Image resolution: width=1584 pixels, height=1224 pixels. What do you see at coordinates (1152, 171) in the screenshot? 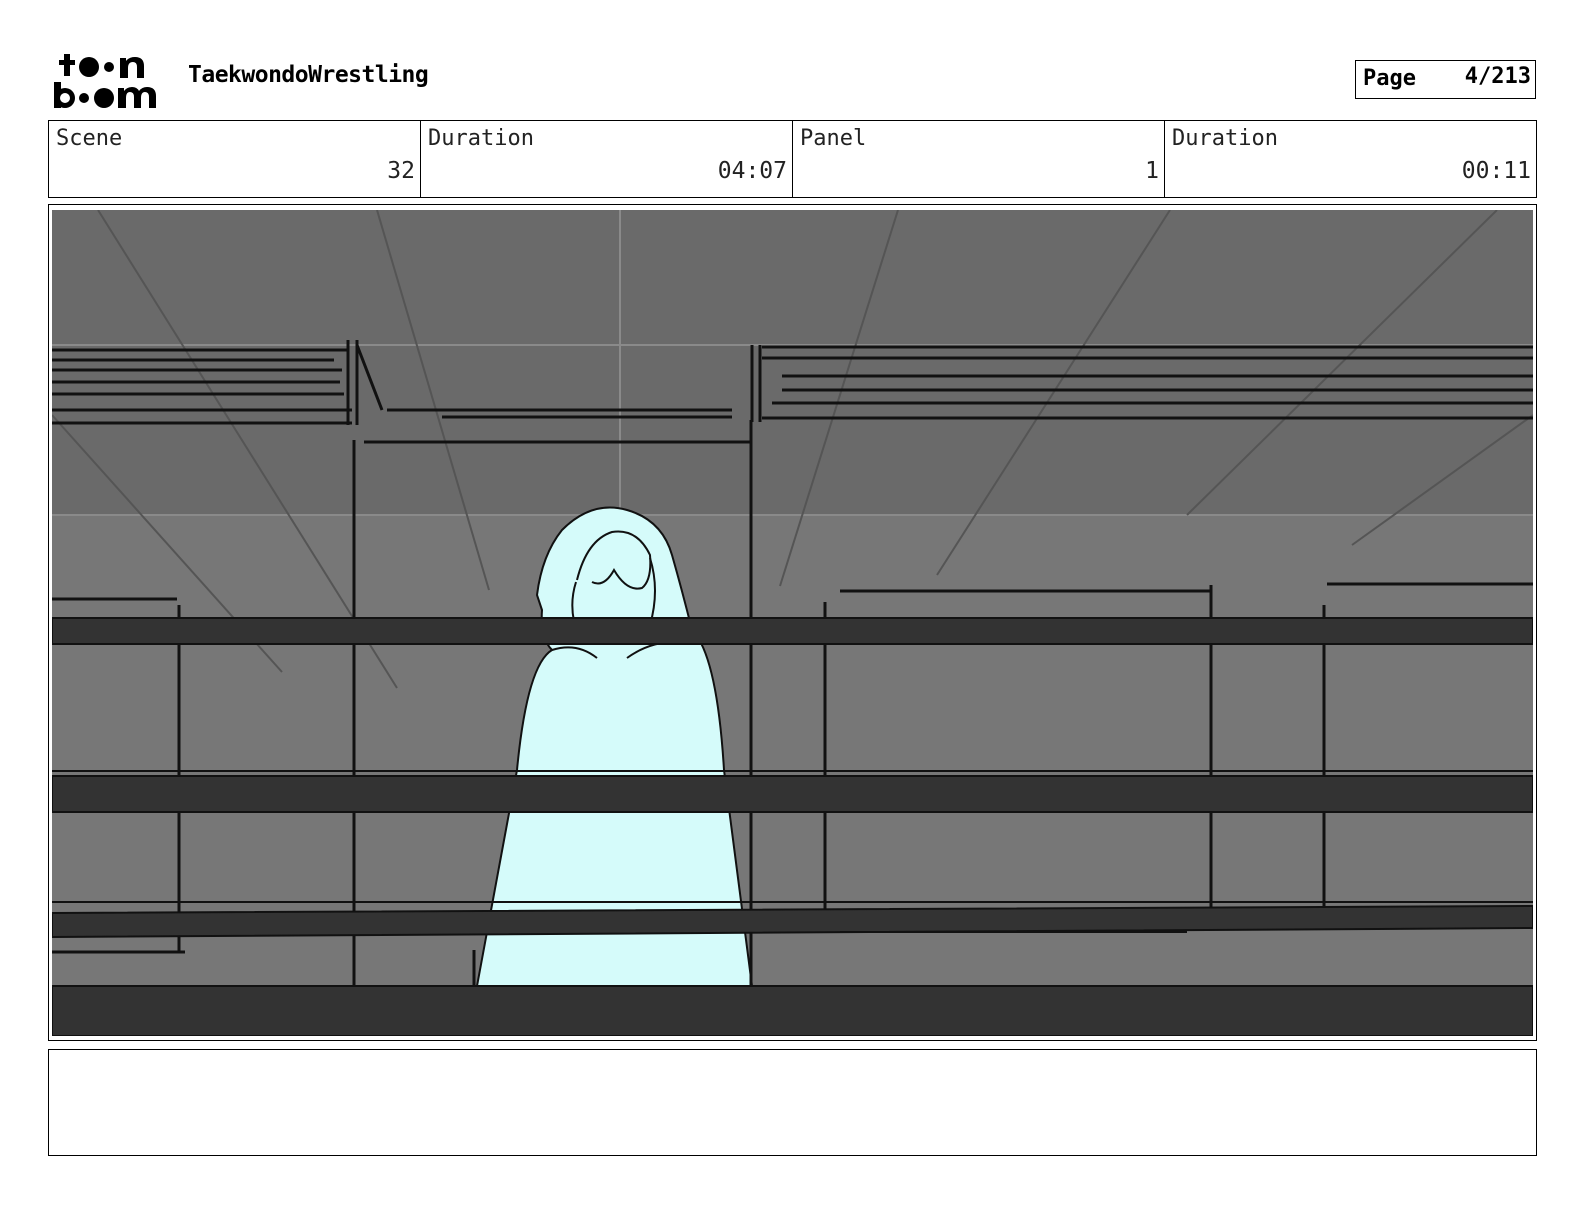
I see `panel-value: 1` at bounding box center [1152, 171].